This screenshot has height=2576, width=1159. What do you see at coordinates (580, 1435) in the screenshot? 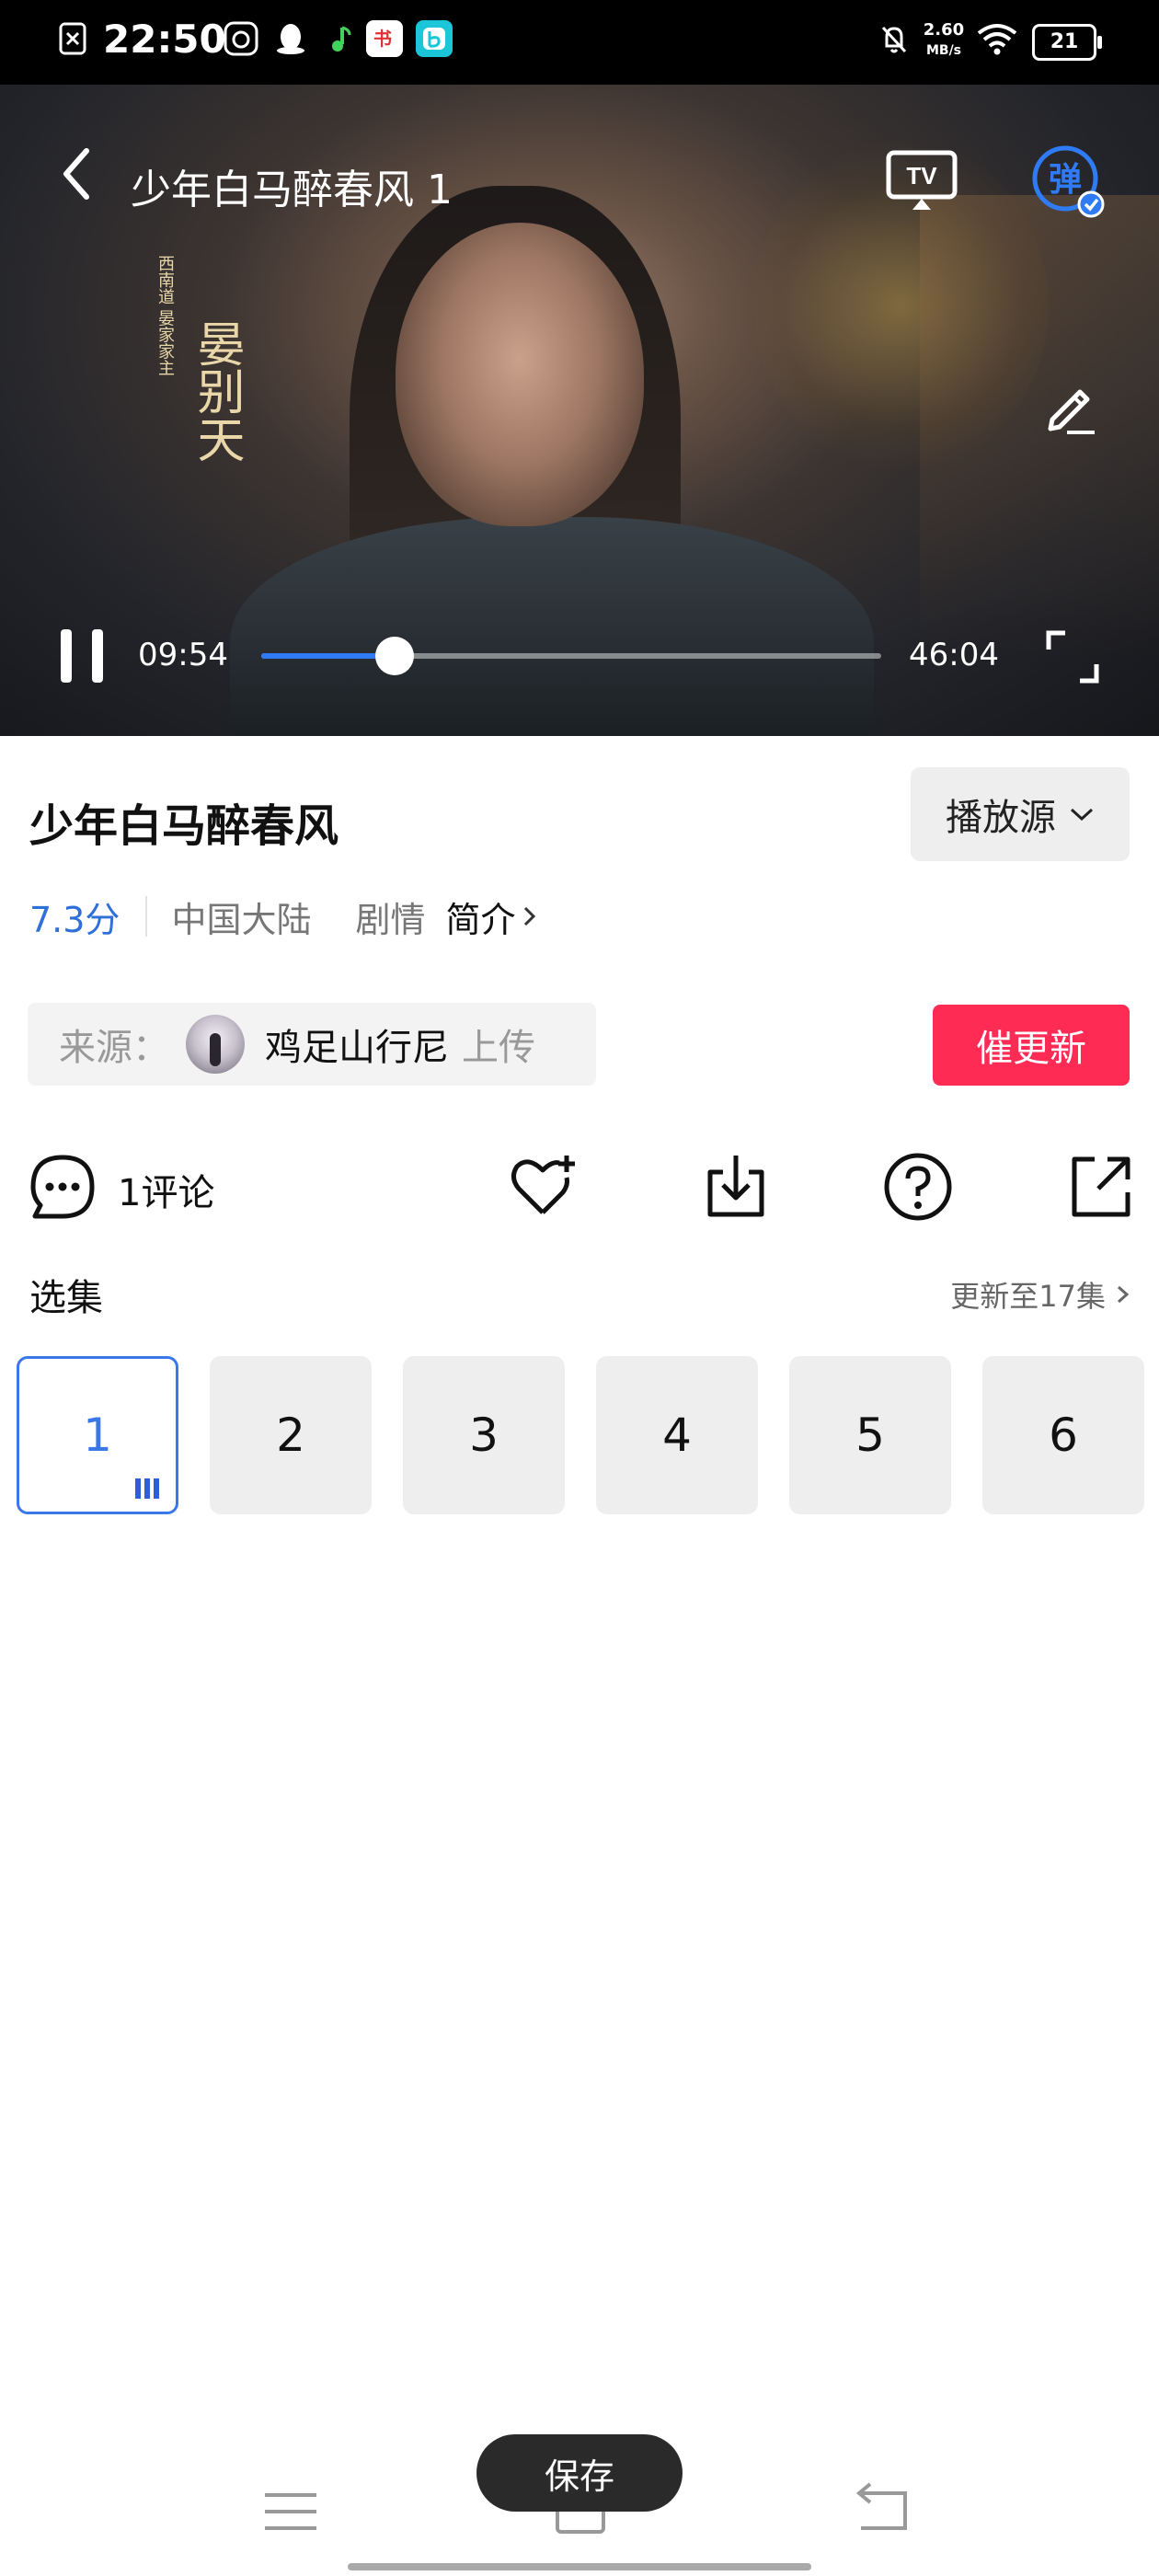
I see `episode-grid: 1 2 3 4 5 6` at bounding box center [580, 1435].